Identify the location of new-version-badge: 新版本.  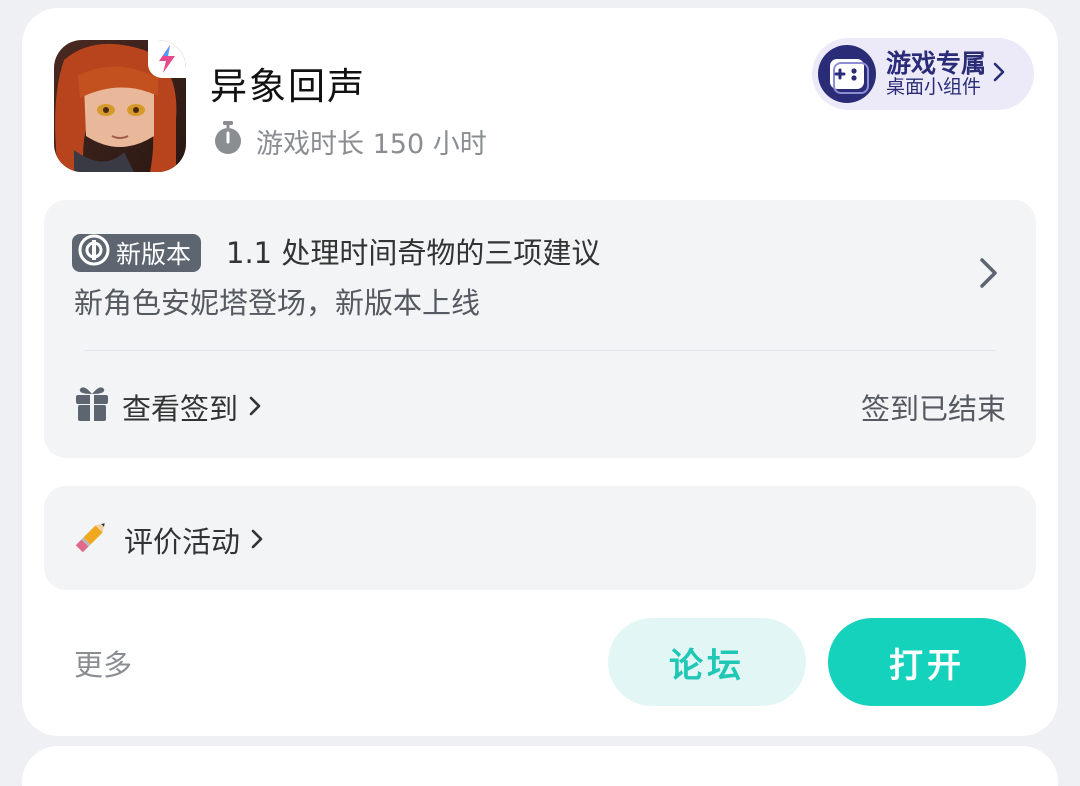
(137, 253).